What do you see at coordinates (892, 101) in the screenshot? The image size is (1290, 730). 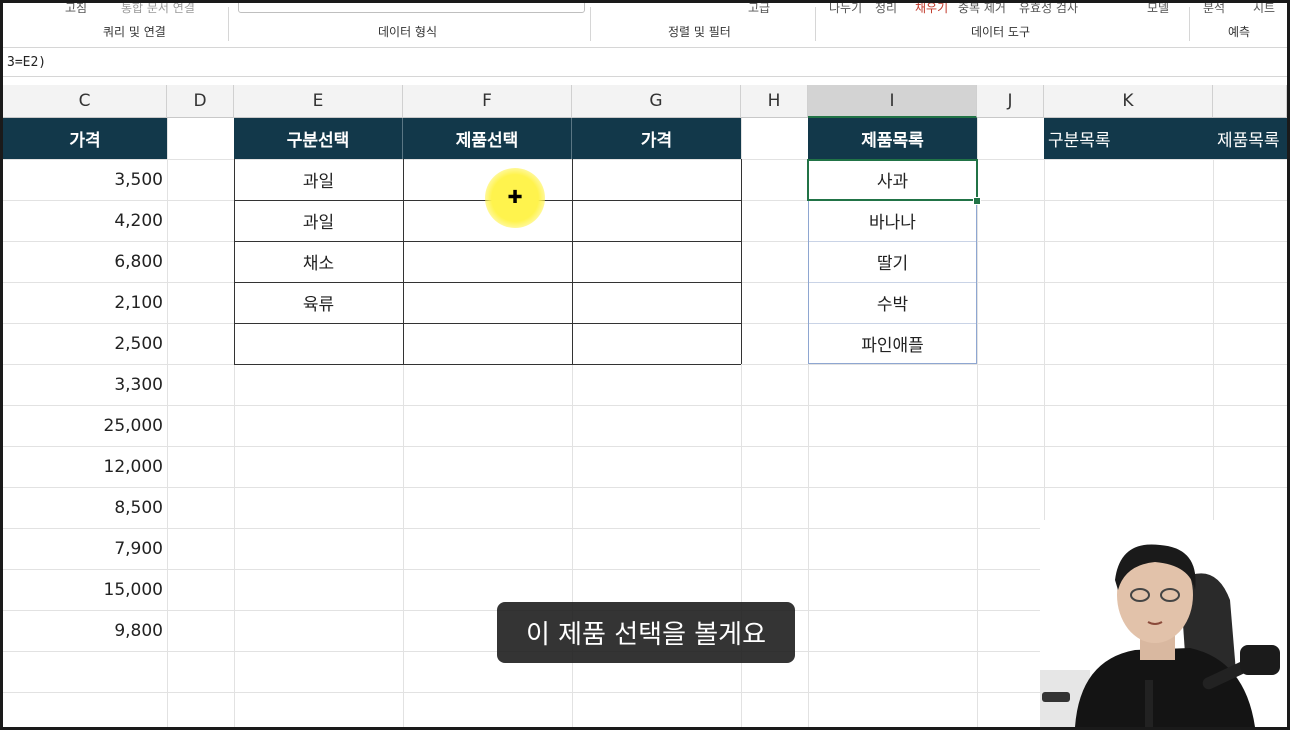 I see `column-header-i: I` at bounding box center [892, 101].